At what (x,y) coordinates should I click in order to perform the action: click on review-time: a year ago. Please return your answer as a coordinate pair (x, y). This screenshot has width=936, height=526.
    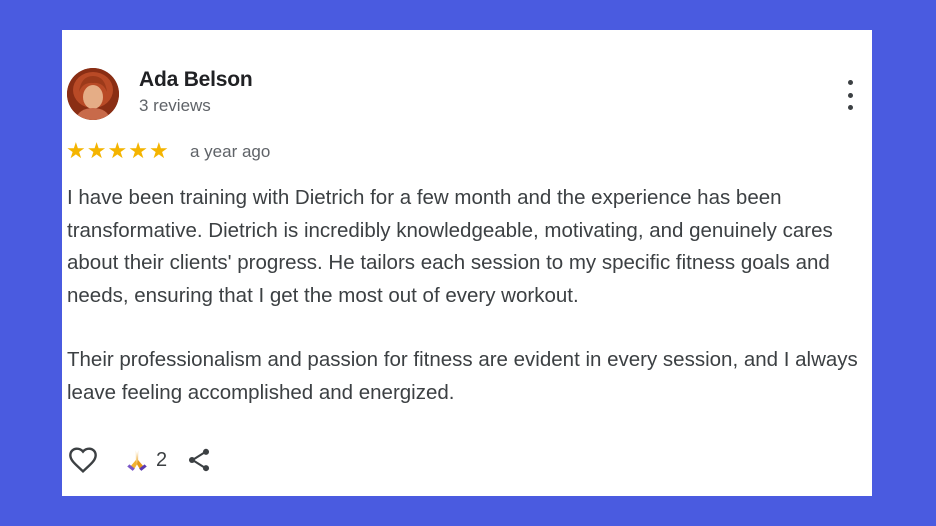
    Looking at the image, I should click on (230, 151).